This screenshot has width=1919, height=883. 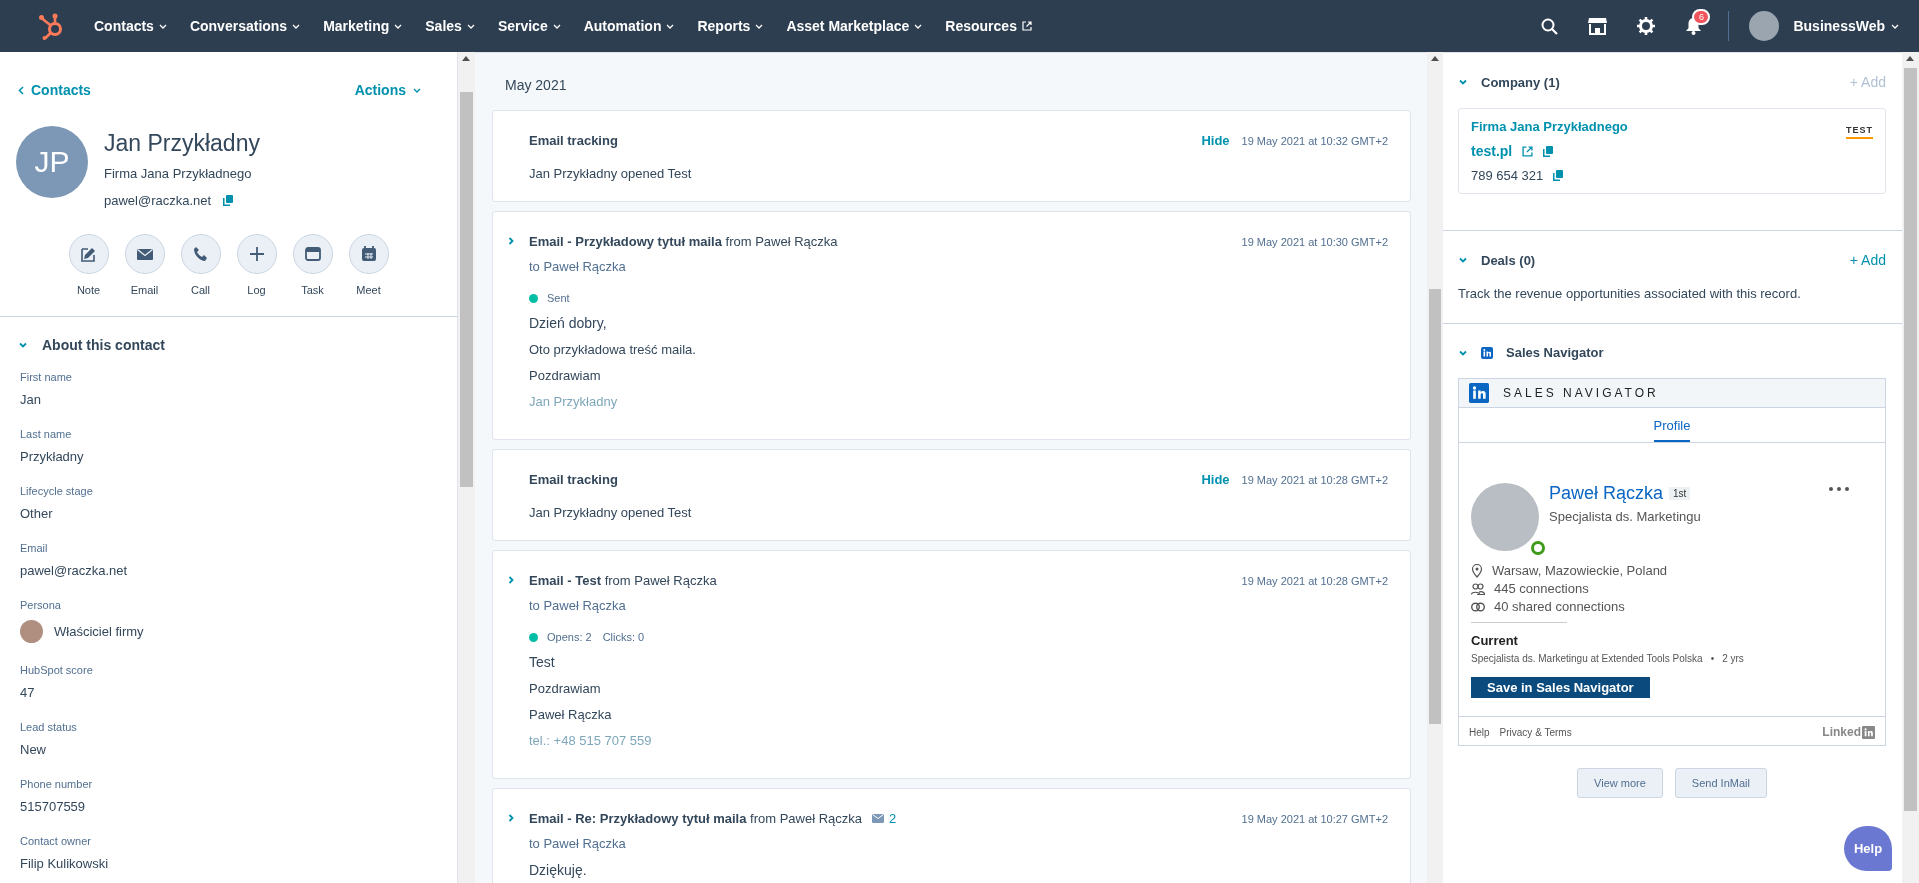 What do you see at coordinates (21, 90) in the screenshot?
I see `chevron-left-icon` at bounding box center [21, 90].